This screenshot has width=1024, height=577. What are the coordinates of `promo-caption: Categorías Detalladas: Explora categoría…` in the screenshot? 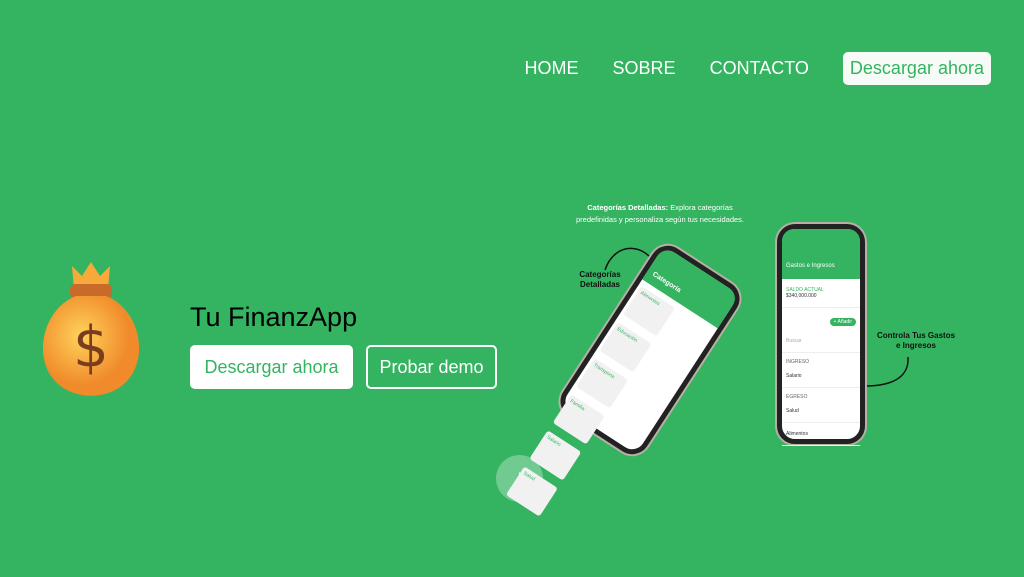 It's located at (660, 213).